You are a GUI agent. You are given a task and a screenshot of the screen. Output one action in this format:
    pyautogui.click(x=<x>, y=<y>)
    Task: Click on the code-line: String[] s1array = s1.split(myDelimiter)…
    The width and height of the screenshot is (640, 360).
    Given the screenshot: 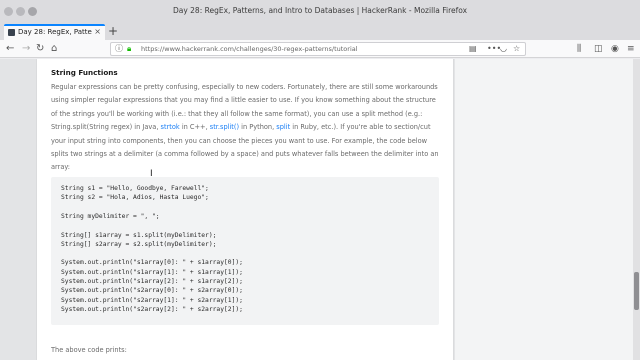 What is the action you would take?
    pyautogui.click(x=139, y=235)
    